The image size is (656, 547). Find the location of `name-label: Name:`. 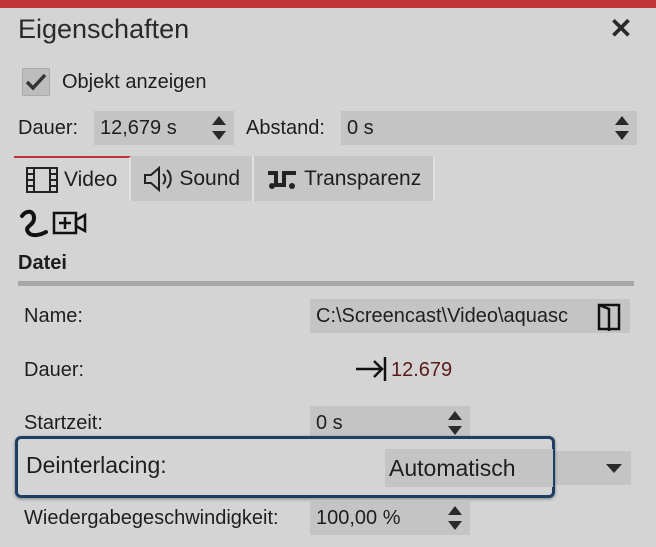

name-label: Name: is located at coordinates (53, 316).